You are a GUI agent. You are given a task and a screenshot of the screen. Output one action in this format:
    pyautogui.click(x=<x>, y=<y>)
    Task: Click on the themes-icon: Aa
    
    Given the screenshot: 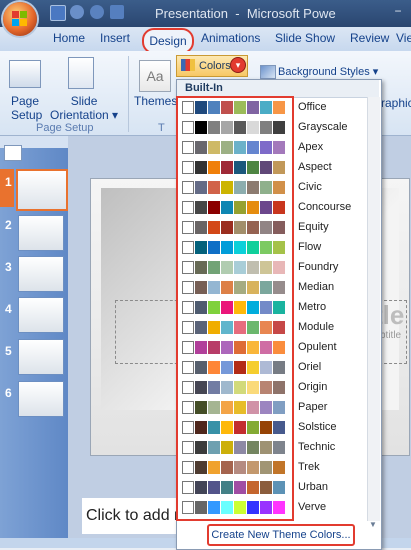 What is the action you would take?
    pyautogui.click(x=155, y=76)
    